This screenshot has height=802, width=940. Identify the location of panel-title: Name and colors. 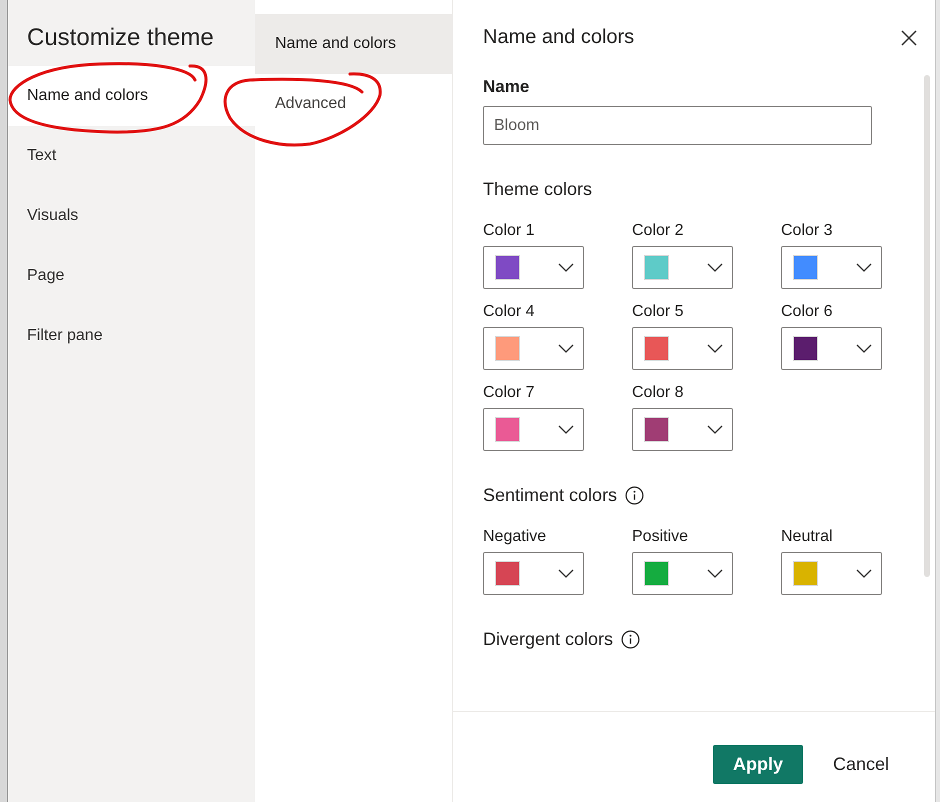
(558, 37).